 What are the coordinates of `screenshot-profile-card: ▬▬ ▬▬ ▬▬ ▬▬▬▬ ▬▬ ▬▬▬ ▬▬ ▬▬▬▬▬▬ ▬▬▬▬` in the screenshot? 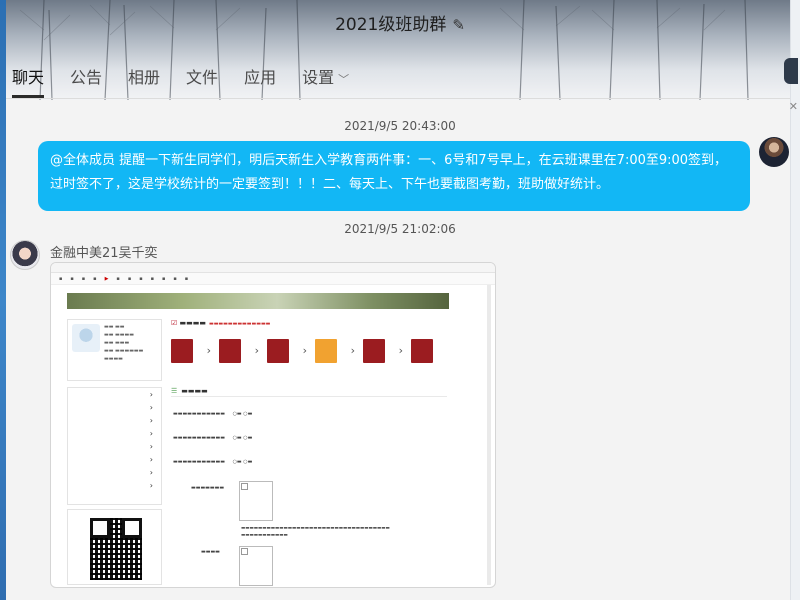 It's located at (114, 350).